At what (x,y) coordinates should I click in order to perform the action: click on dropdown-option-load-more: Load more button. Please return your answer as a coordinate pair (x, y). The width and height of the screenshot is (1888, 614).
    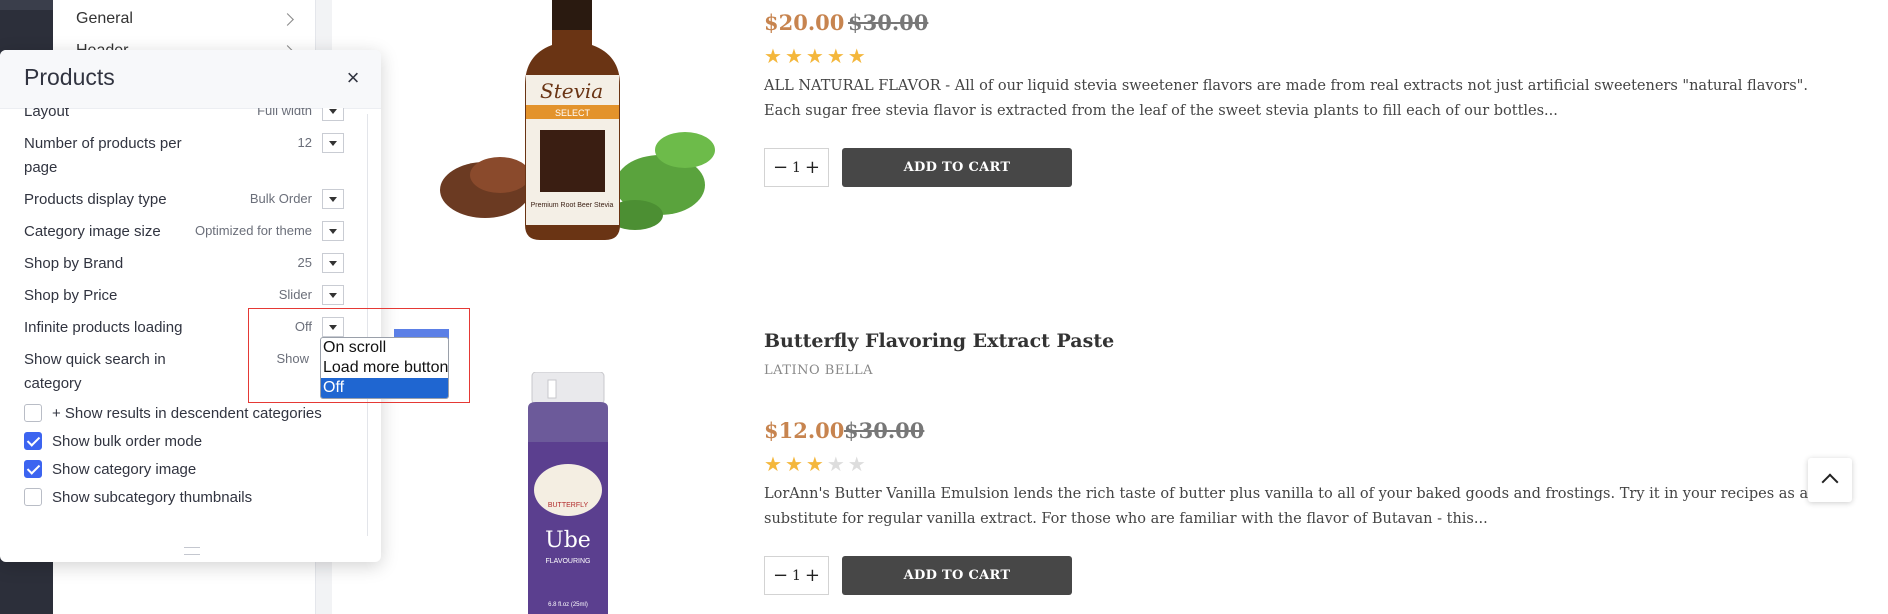
    Looking at the image, I should click on (384, 368).